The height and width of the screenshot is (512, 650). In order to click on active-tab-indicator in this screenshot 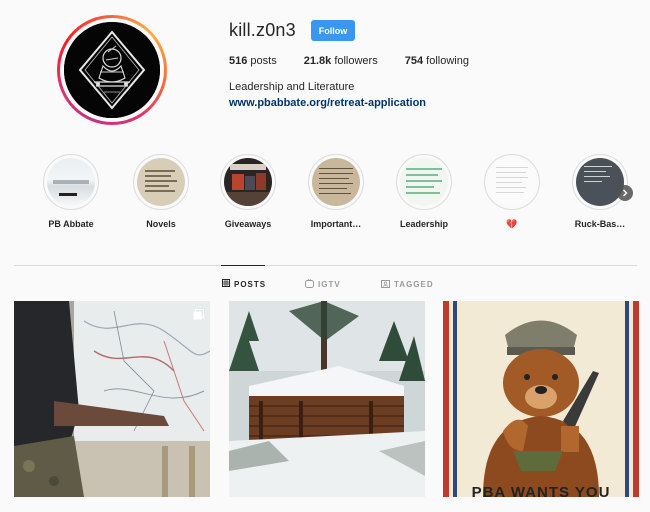, I will do `click(243, 265)`.